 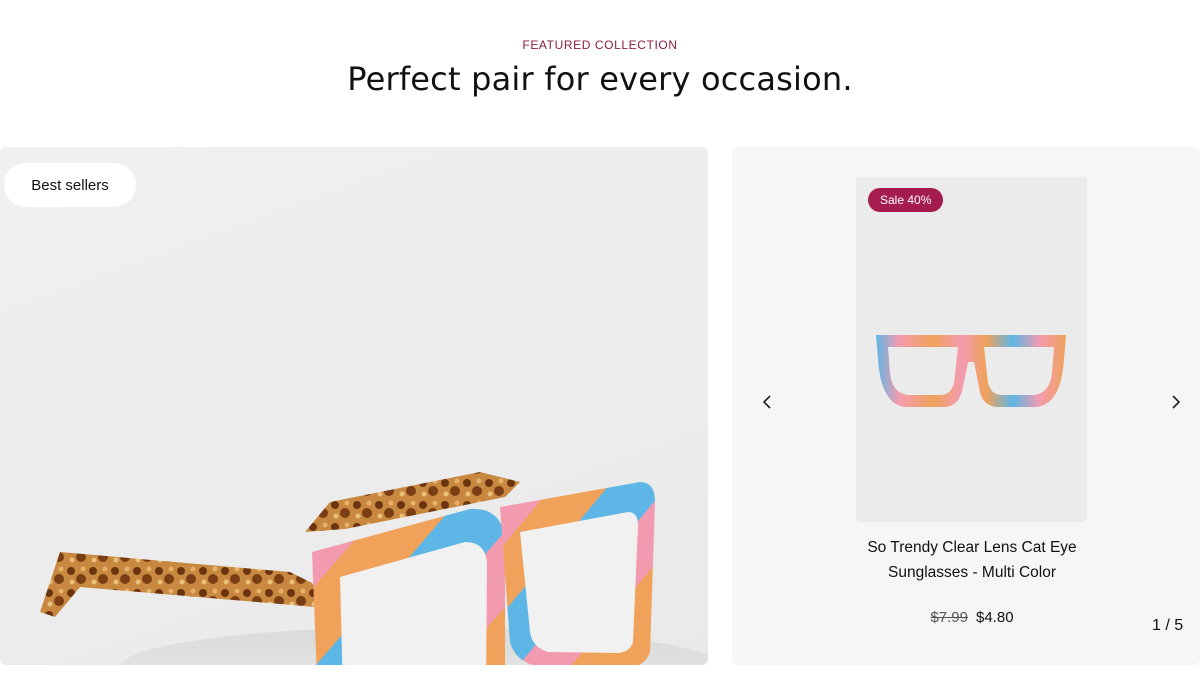 I want to click on carousel-next-button, so click(x=1175, y=402).